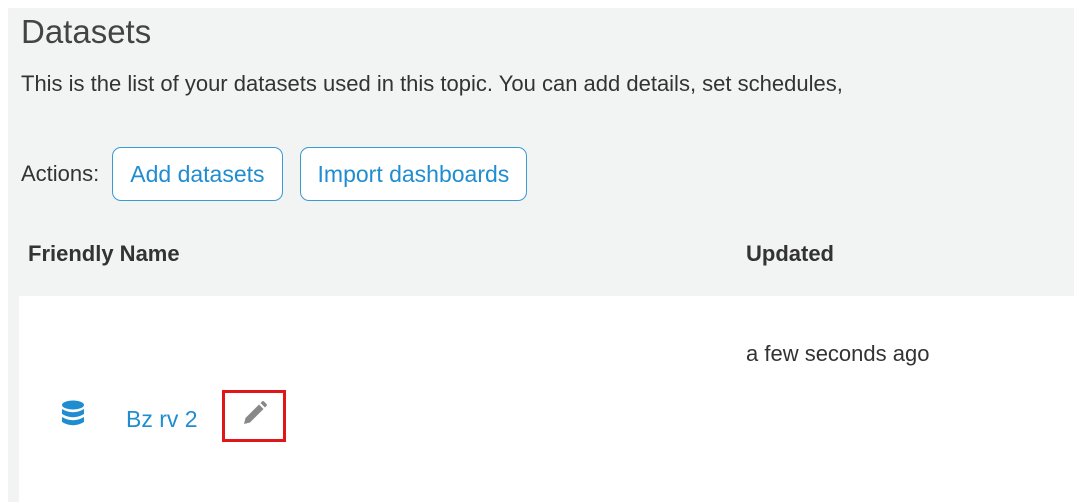  I want to click on edit-dataset-button, so click(254, 416).